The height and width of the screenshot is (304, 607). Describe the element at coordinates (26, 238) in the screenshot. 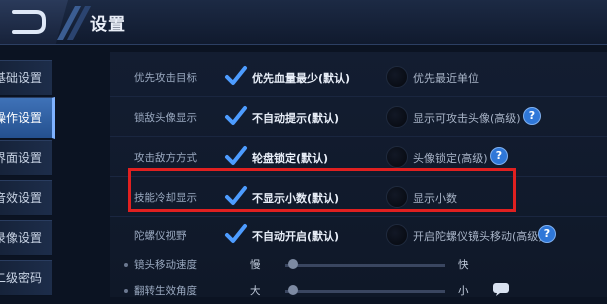

I see `sidebar-item-replay: 录像设置` at that location.